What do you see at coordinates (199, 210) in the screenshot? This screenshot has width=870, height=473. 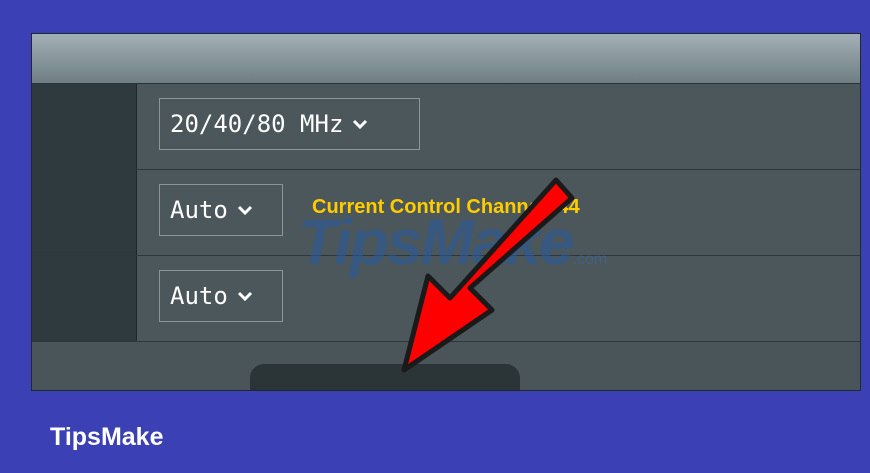 I see `control-channel-select-value: Auto` at bounding box center [199, 210].